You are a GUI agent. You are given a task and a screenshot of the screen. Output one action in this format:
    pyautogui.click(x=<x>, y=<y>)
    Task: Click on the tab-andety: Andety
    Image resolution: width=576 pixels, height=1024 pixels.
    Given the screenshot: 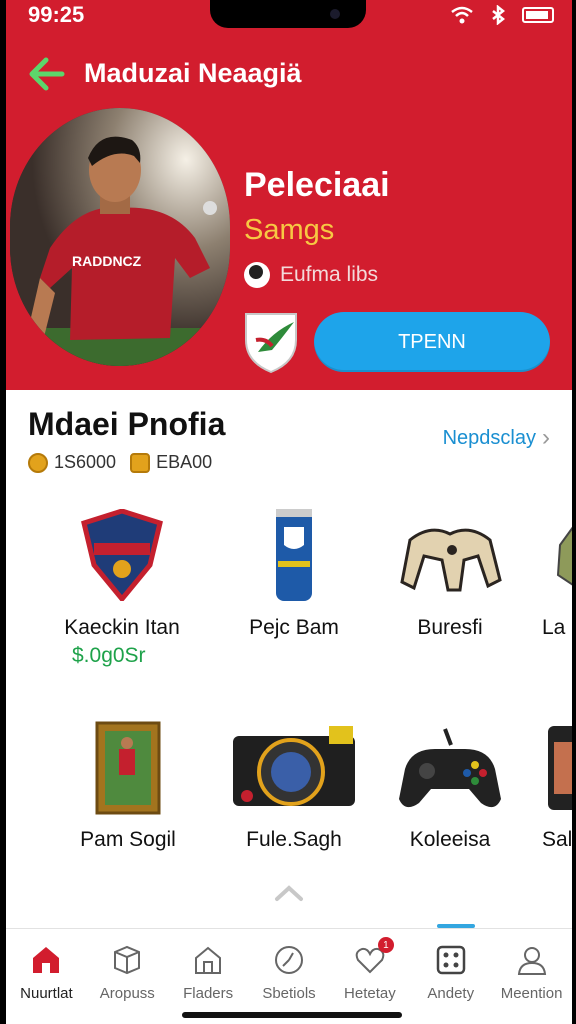 What is the action you would take?
    pyautogui.click(x=450, y=976)
    